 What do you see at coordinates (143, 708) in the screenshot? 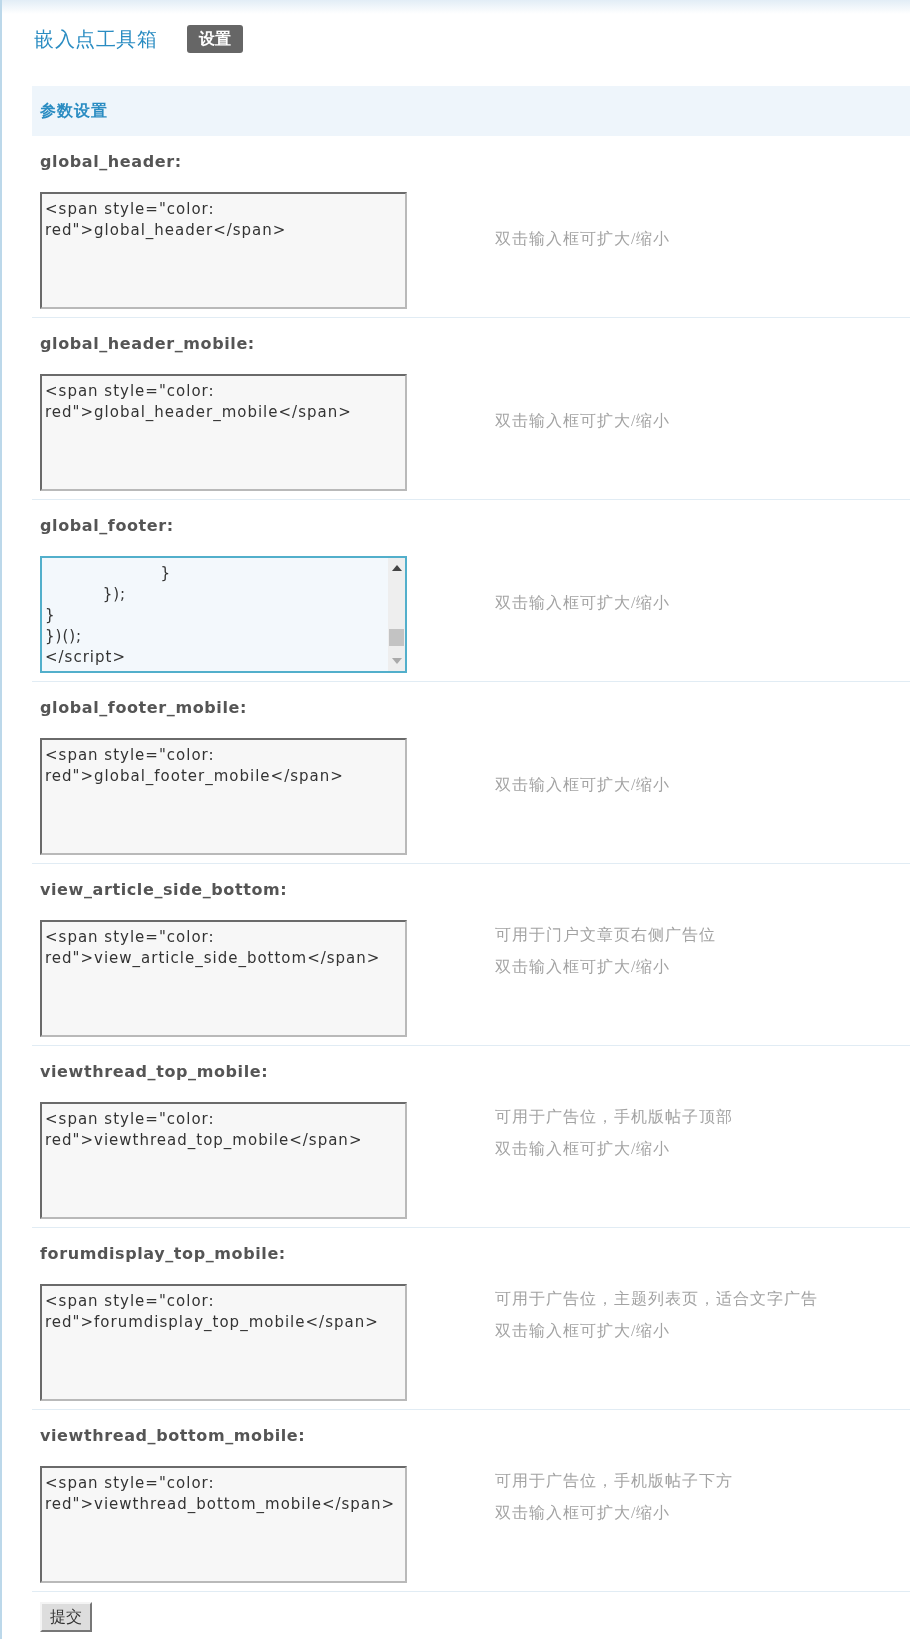
I see `field-label: global_footer_mobile:` at bounding box center [143, 708].